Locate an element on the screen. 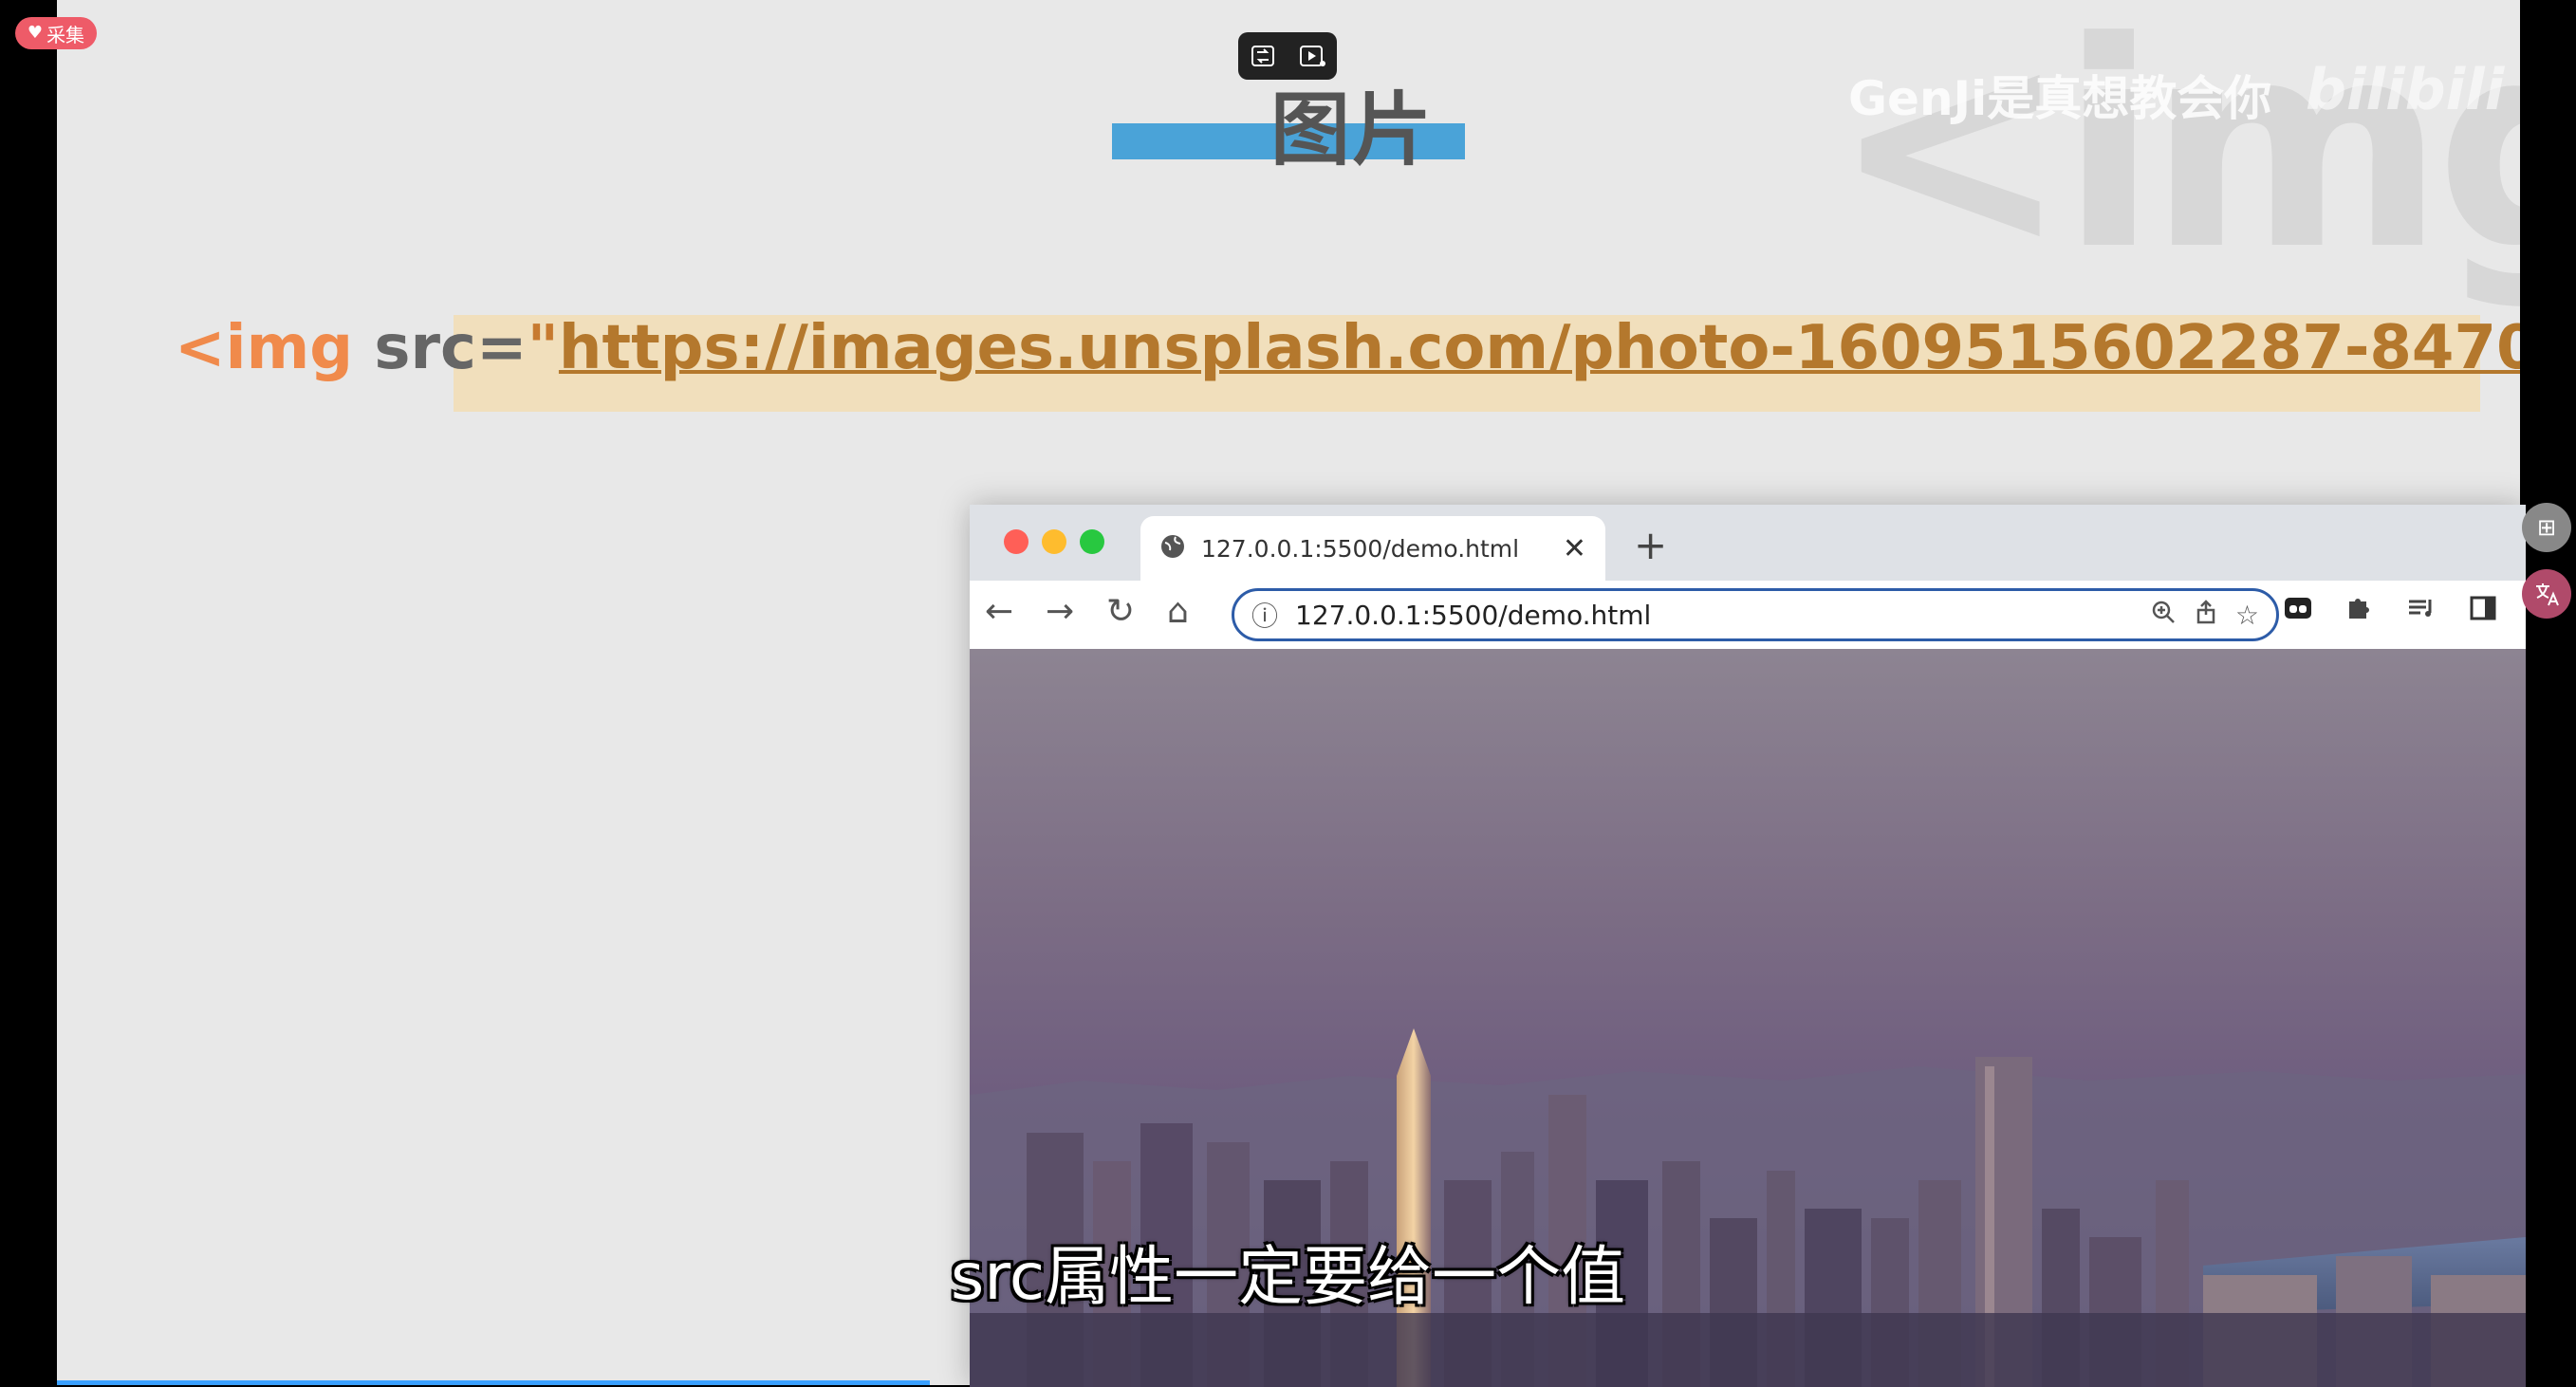  qr-grid-icon: ⊞ is located at coordinates (2546, 527).